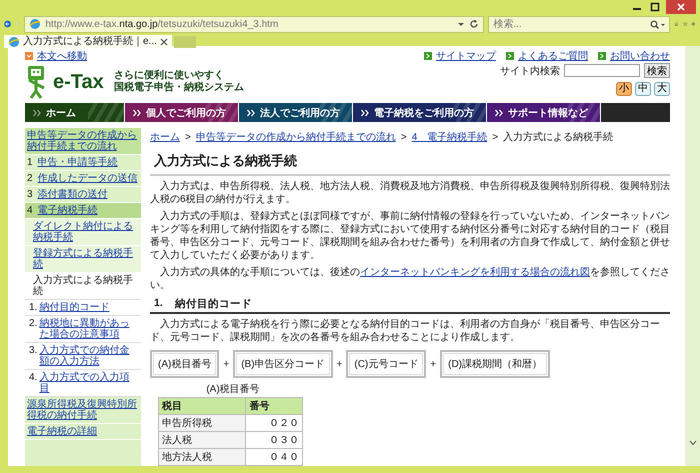  What do you see at coordinates (558, 137) in the screenshot?
I see `breadcrumb-current: 入力方式による納税手続` at bounding box center [558, 137].